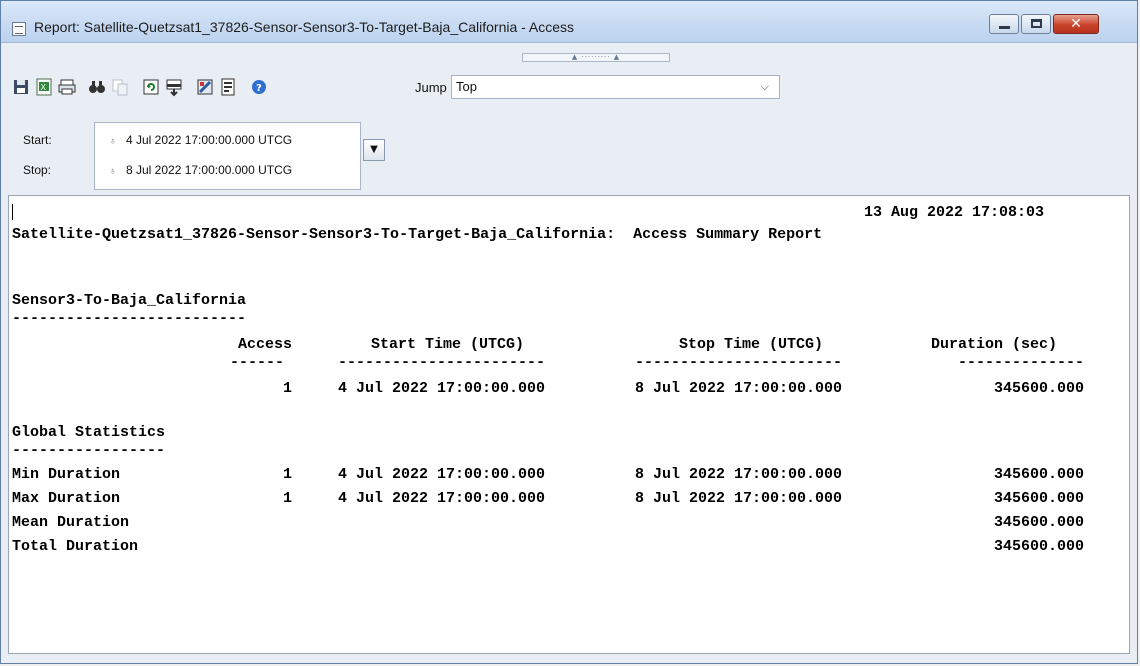 The width and height of the screenshot is (1140, 666). Describe the element at coordinates (257, 362) in the screenshot. I see `column-underline: ------` at that location.